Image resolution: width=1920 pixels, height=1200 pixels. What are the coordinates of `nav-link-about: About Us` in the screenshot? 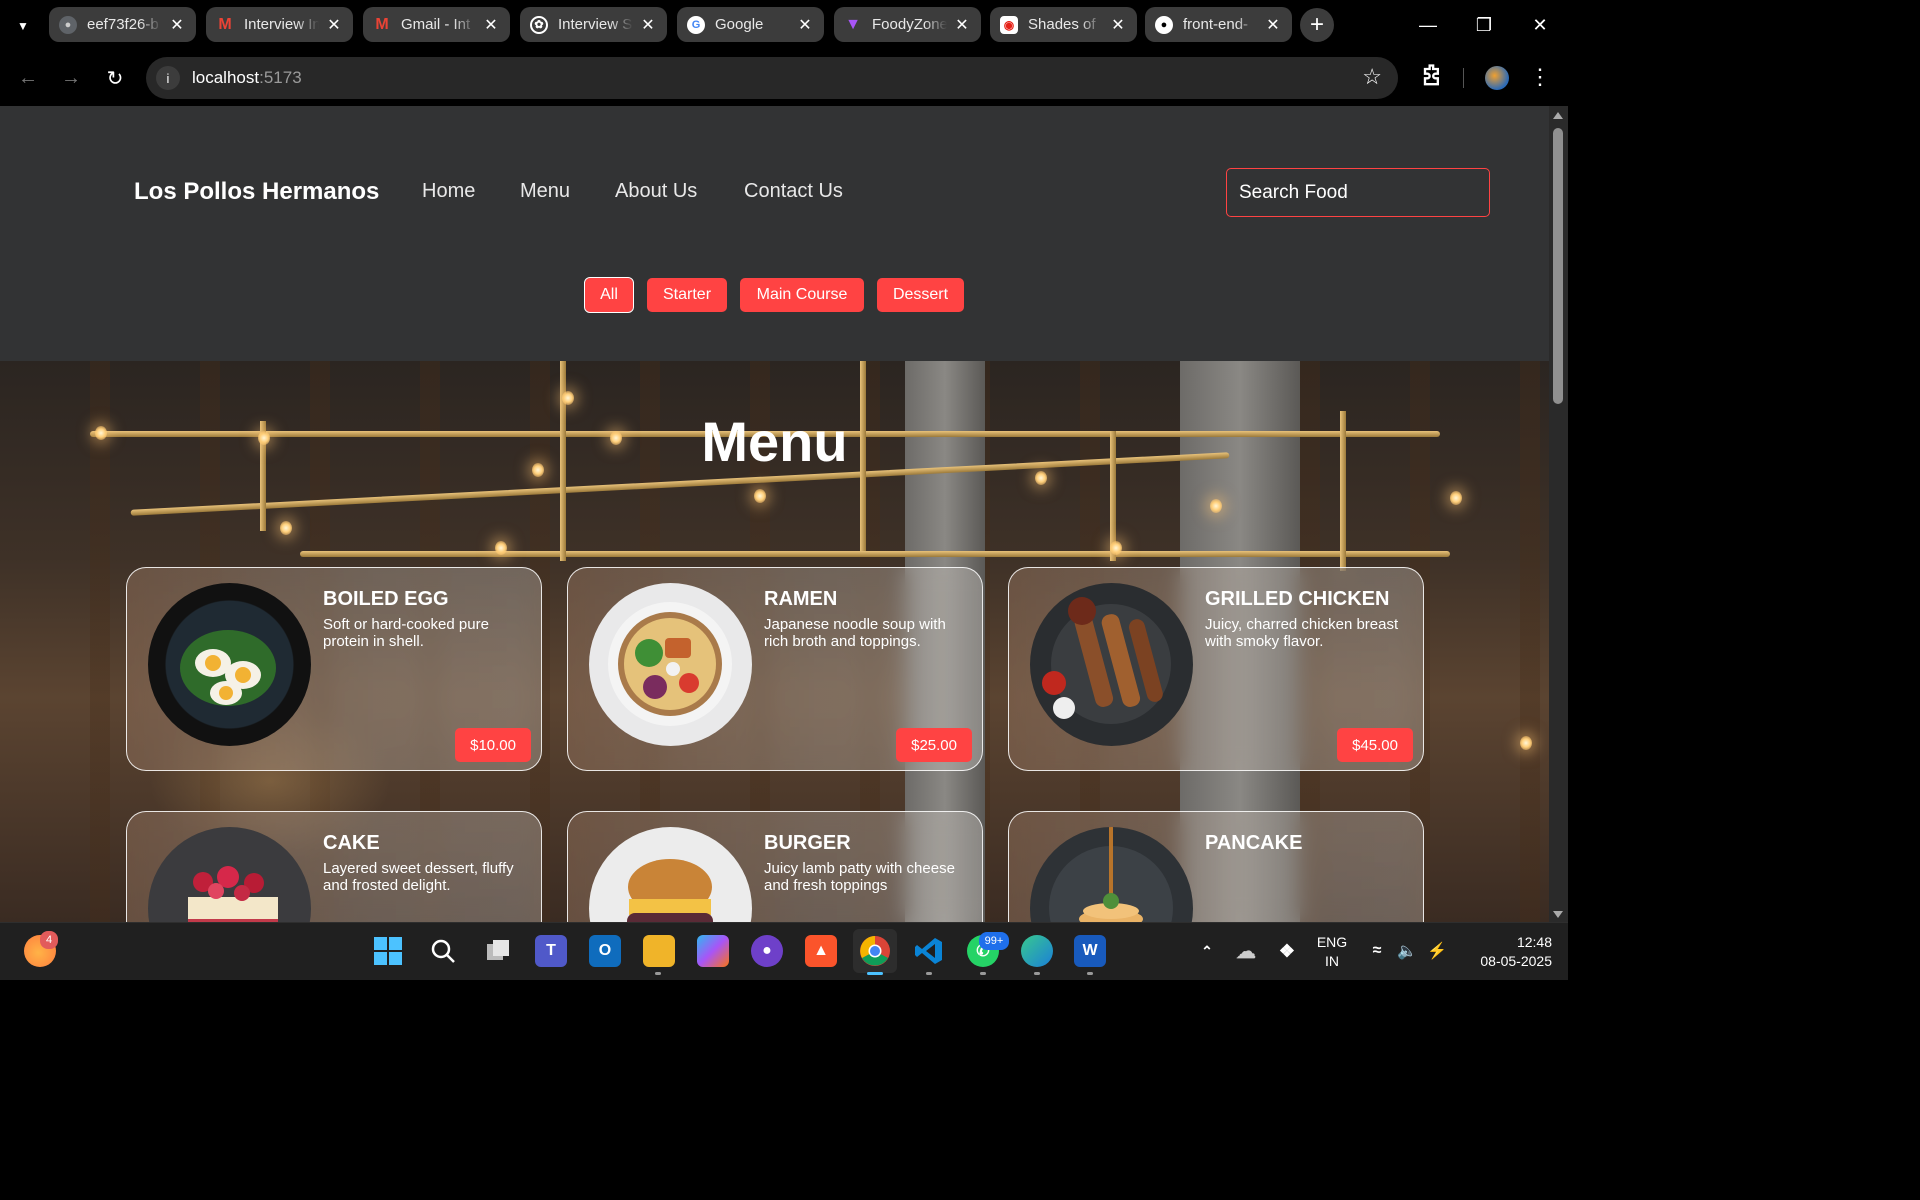 It's located at (656, 191).